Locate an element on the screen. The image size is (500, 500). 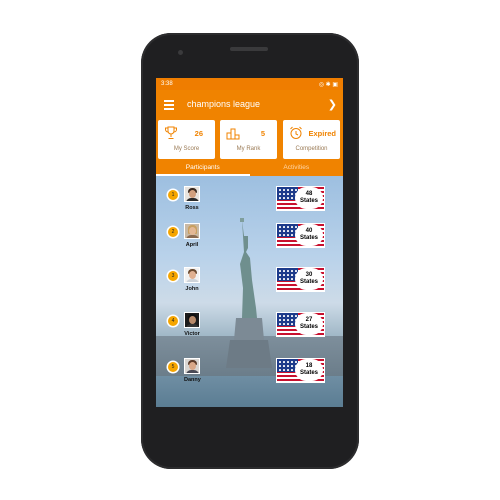
menu-icon is located at coordinates (169, 105).